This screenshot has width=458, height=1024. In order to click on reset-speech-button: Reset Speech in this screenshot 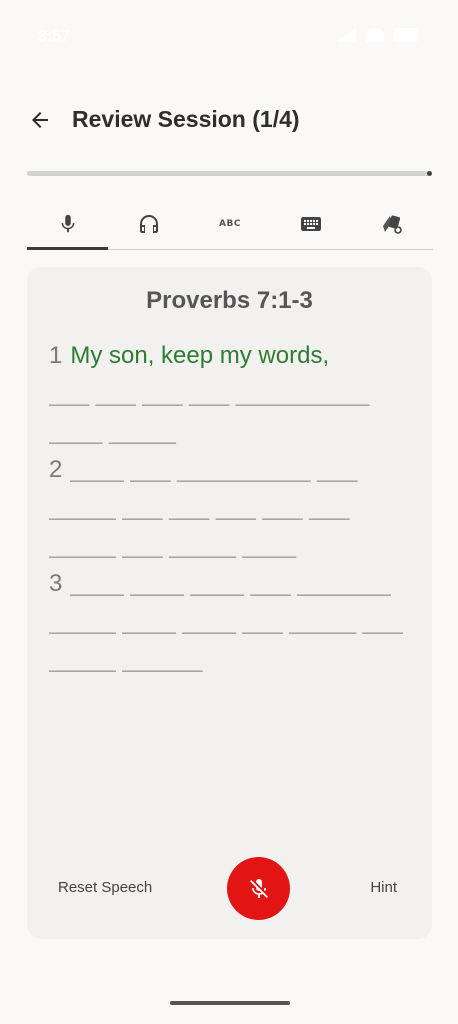, I will do `click(105, 887)`.